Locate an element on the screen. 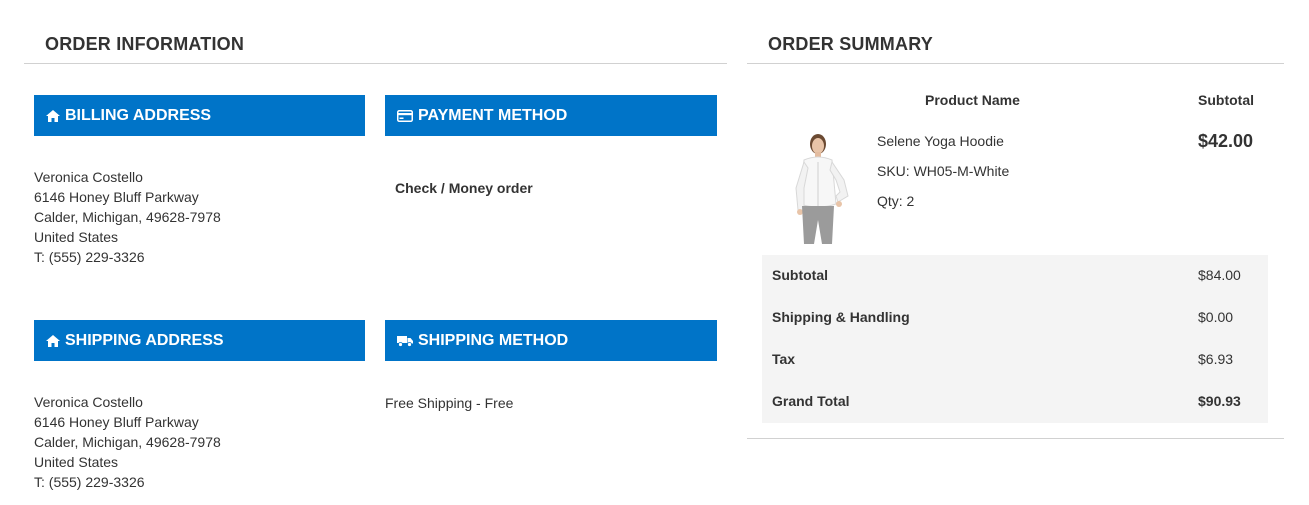 This screenshot has width=1309, height=505. billing-country: United States is located at coordinates (76, 237).